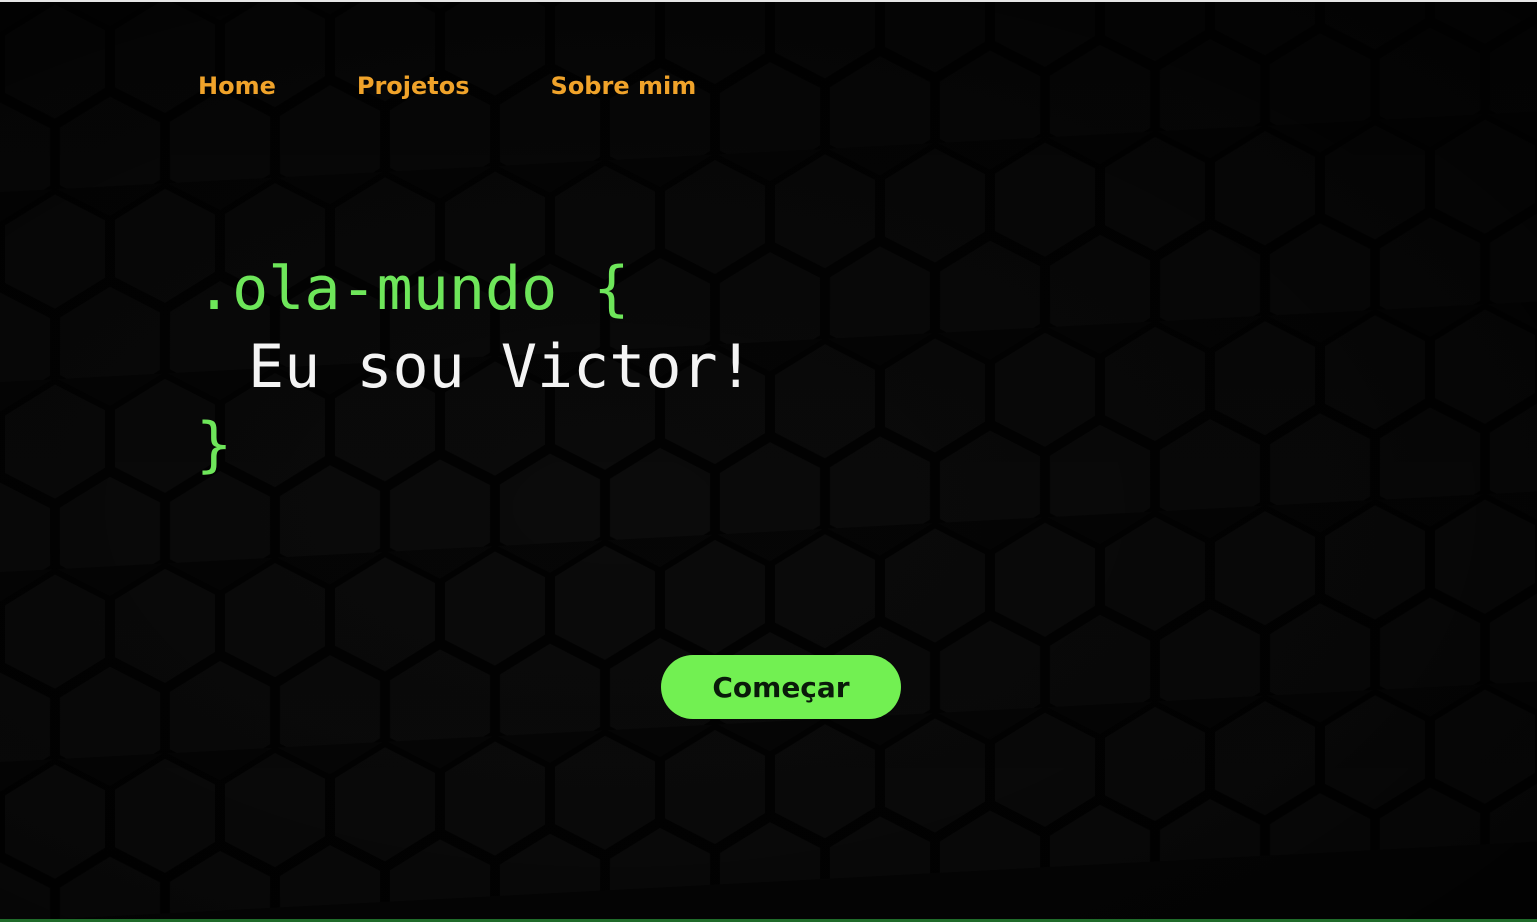 This screenshot has width=1537, height=922. What do you see at coordinates (624, 86) in the screenshot?
I see `nav-link-sobre-mim: Sobre mim` at bounding box center [624, 86].